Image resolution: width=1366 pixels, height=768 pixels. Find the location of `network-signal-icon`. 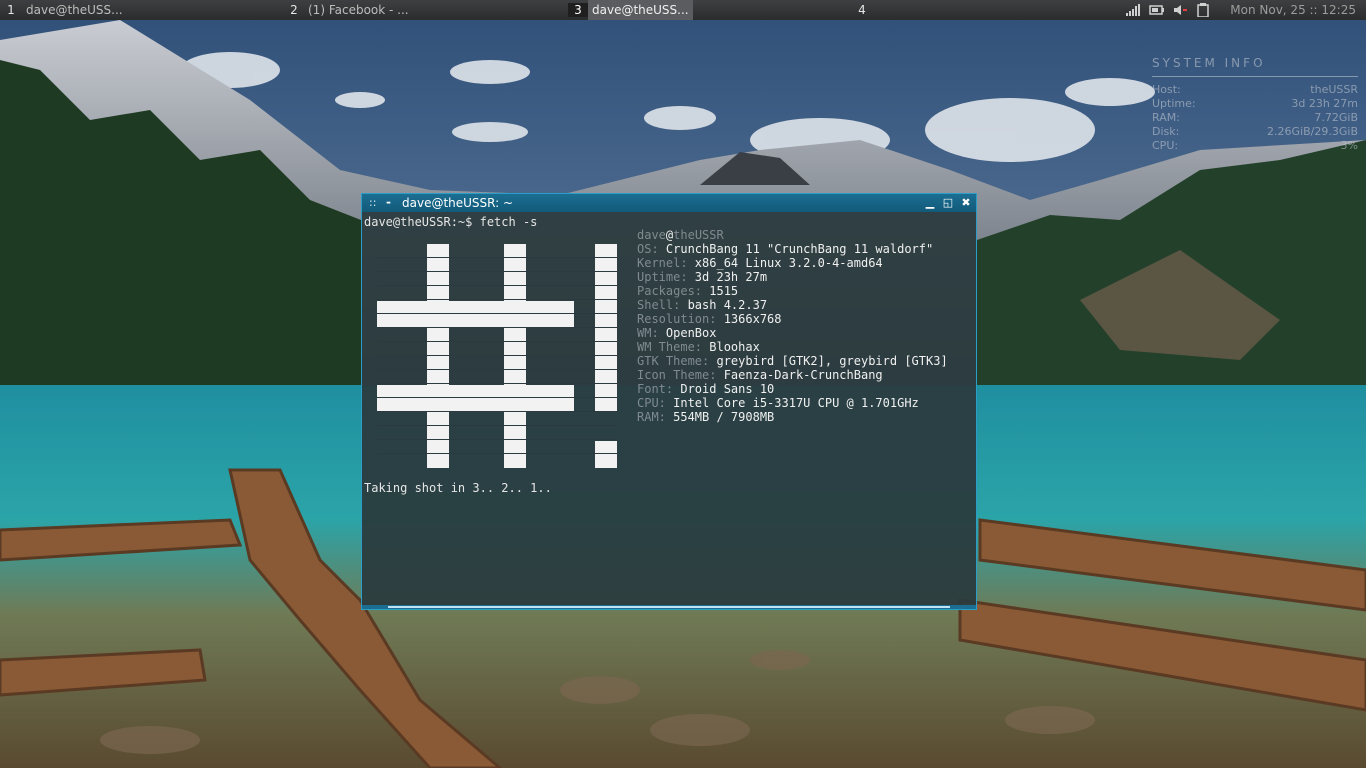

network-signal-icon is located at coordinates (1133, 10).